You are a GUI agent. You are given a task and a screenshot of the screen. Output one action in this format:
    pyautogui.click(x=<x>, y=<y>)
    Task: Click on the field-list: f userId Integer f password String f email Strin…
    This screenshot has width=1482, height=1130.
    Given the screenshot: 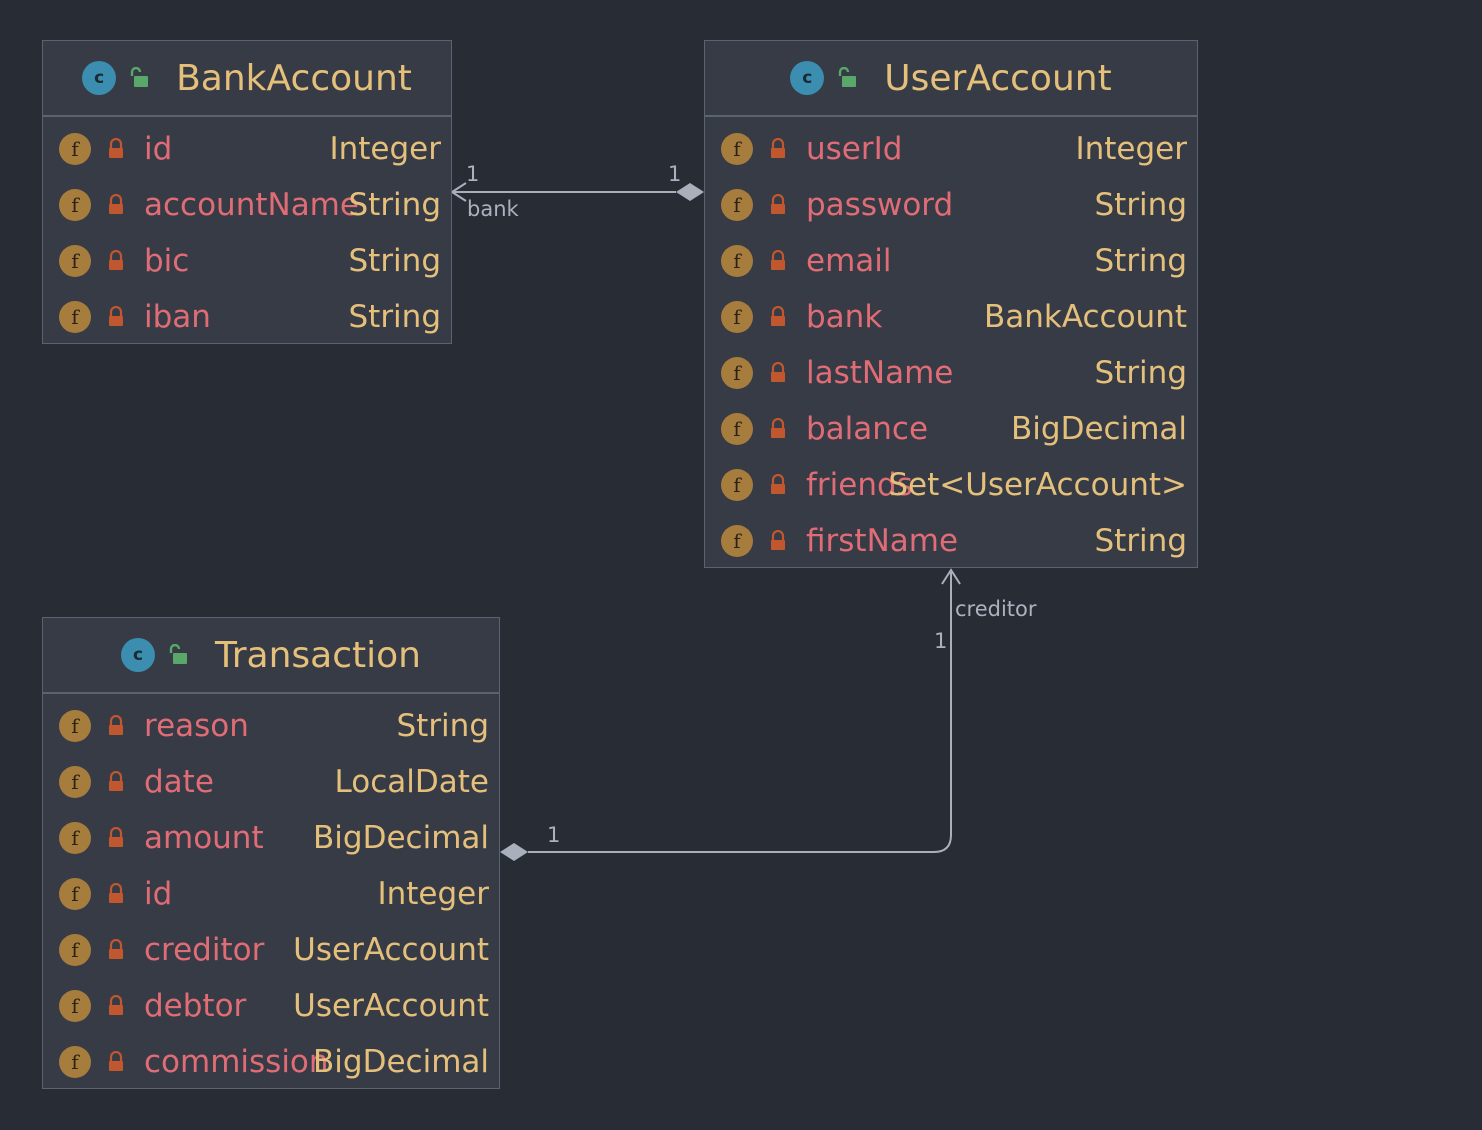 What is the action you would take?
    pyautogui.click(x=951, y=343)
    